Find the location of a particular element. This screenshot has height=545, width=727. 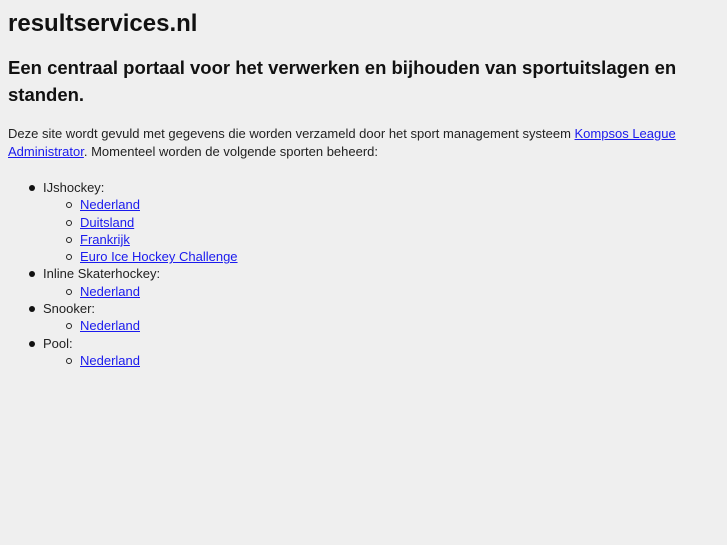

sport-label: Snooker: is located at coordinates (69, 309).